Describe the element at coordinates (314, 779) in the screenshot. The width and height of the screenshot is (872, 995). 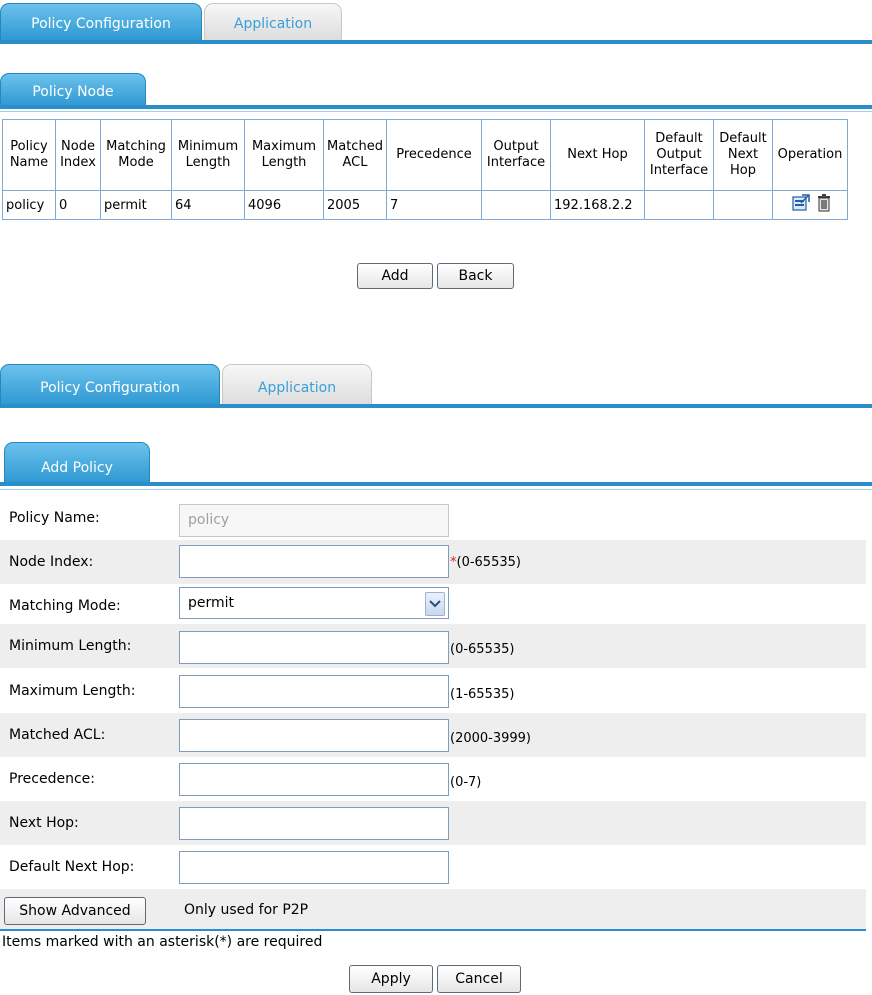
I see `precedence-field` at that location.